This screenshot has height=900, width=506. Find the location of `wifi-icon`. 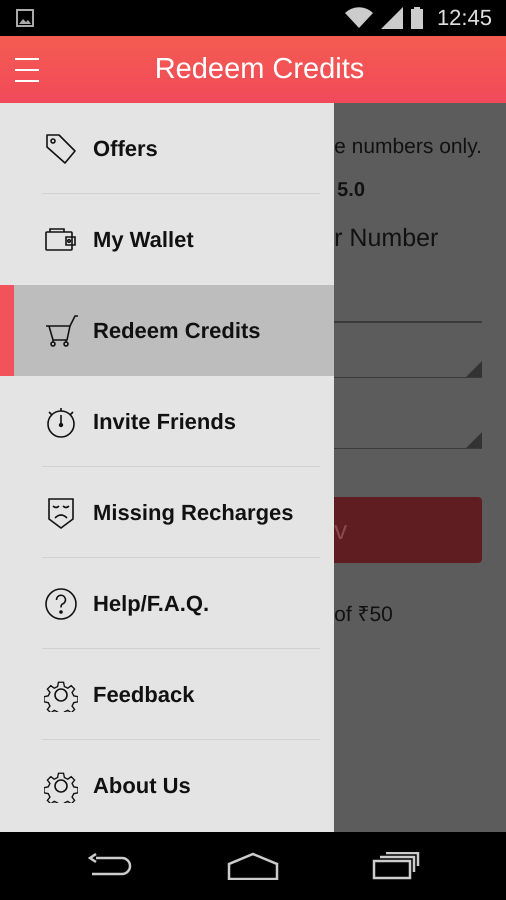

wifi-icon is located at coordinates (358, 18).